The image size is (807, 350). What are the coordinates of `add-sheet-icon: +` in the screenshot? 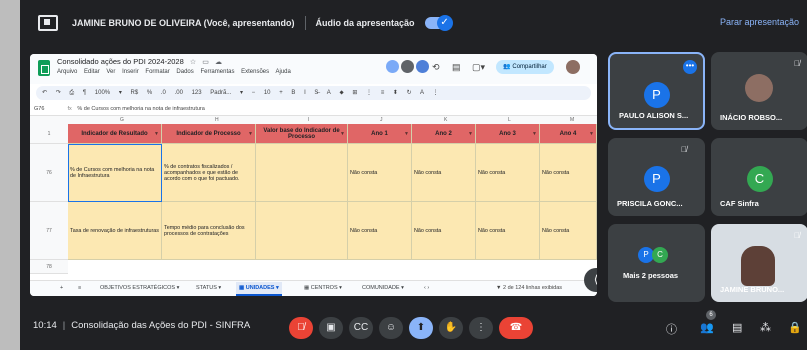 It's located at (61, 288).